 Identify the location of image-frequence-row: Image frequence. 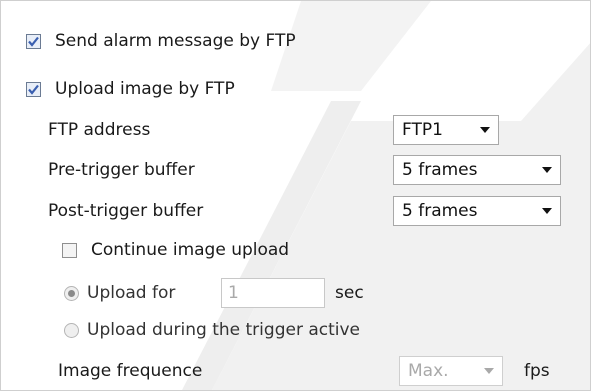
(130, 371).